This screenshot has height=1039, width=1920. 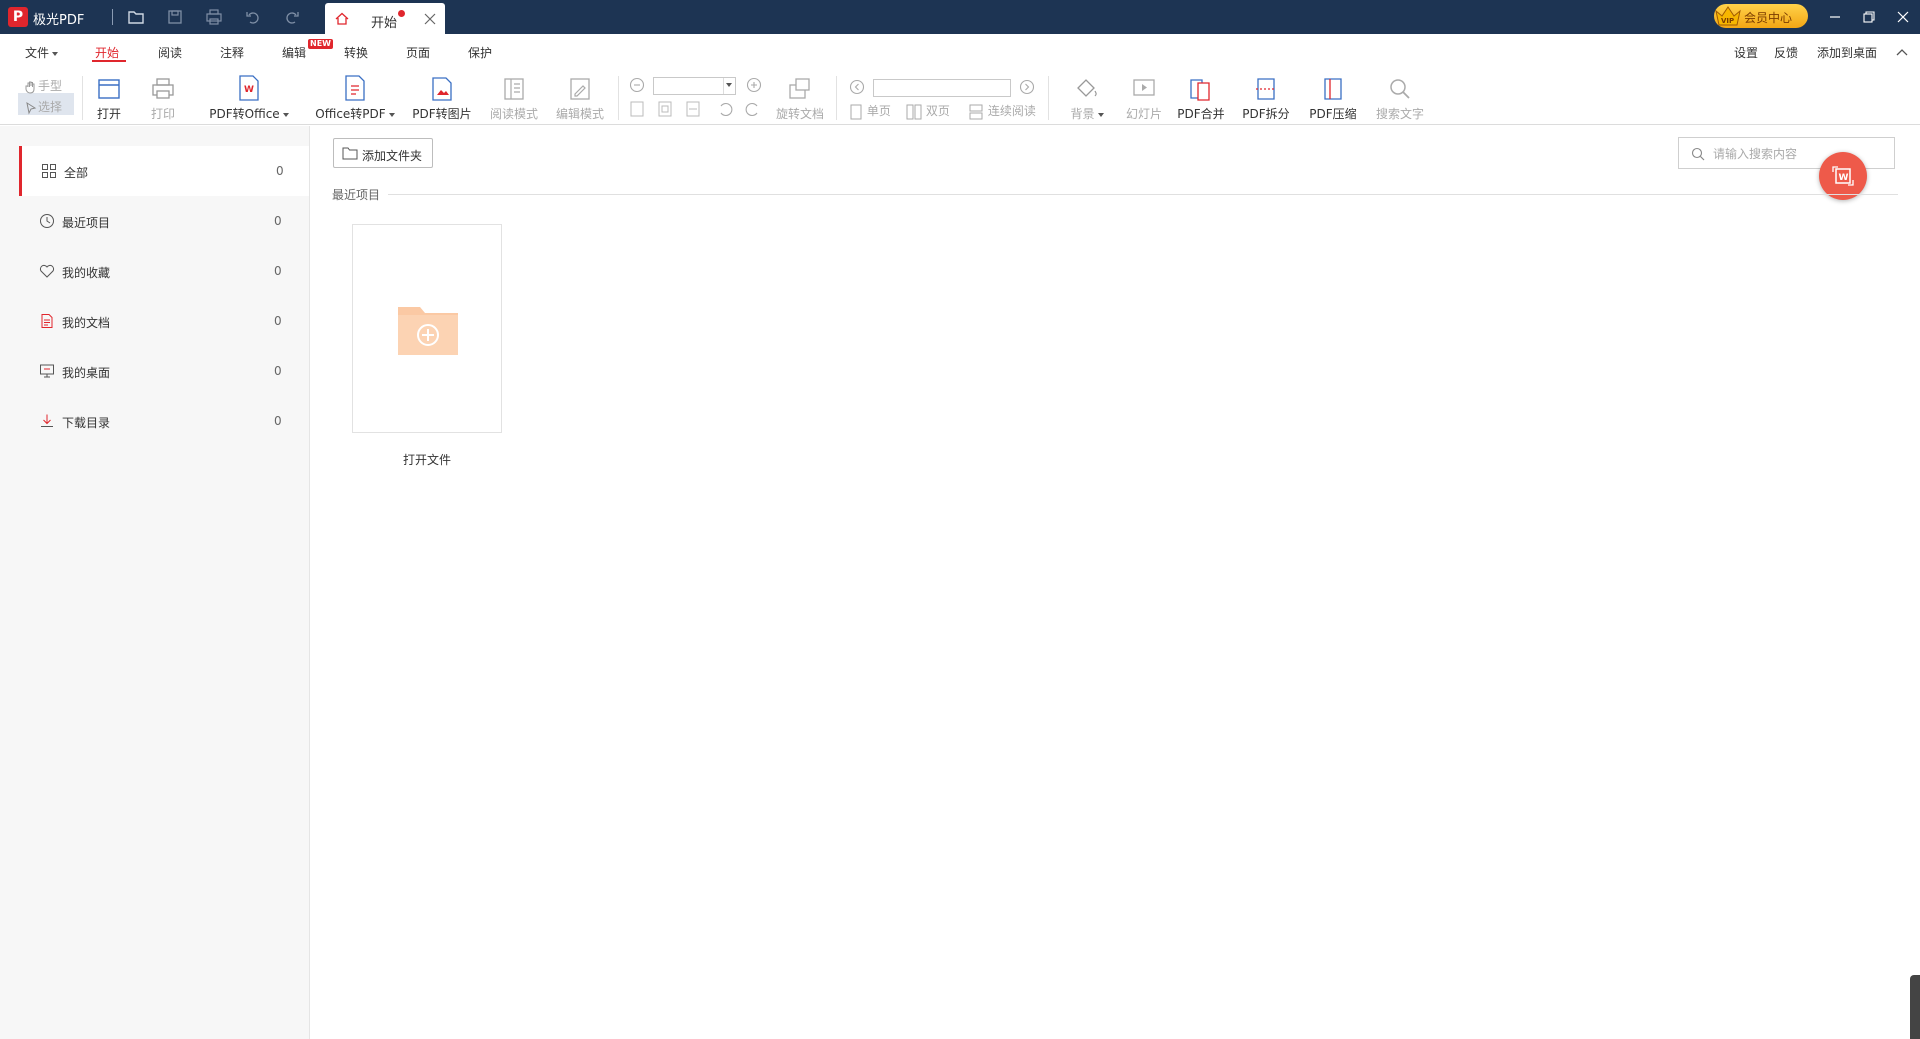 What do you see at coordinates (1915, 1007) in the screenshot?
I see `side-widget-handle` at bounding box center [1915, 1007].